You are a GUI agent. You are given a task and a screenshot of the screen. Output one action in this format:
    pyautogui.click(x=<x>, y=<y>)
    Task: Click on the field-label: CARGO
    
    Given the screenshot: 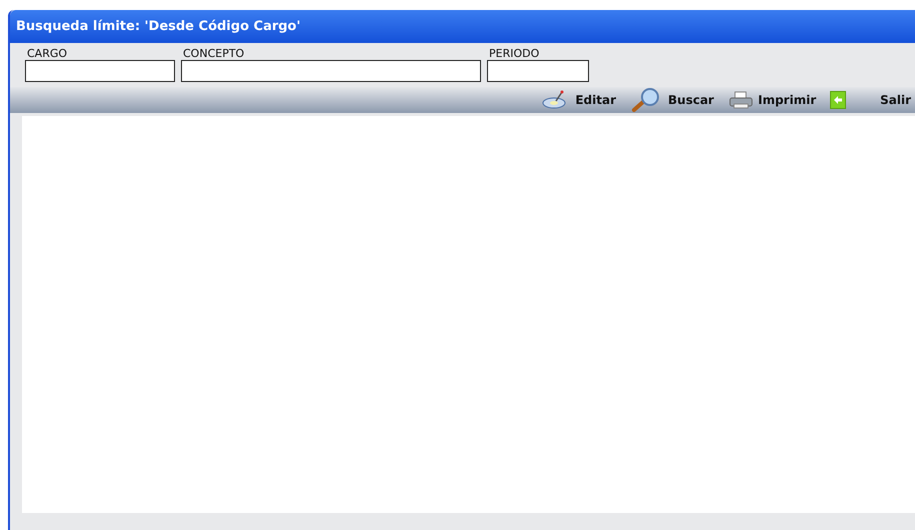 What is the action you would take?
    pyautogui.click(x=47, y=54)
    